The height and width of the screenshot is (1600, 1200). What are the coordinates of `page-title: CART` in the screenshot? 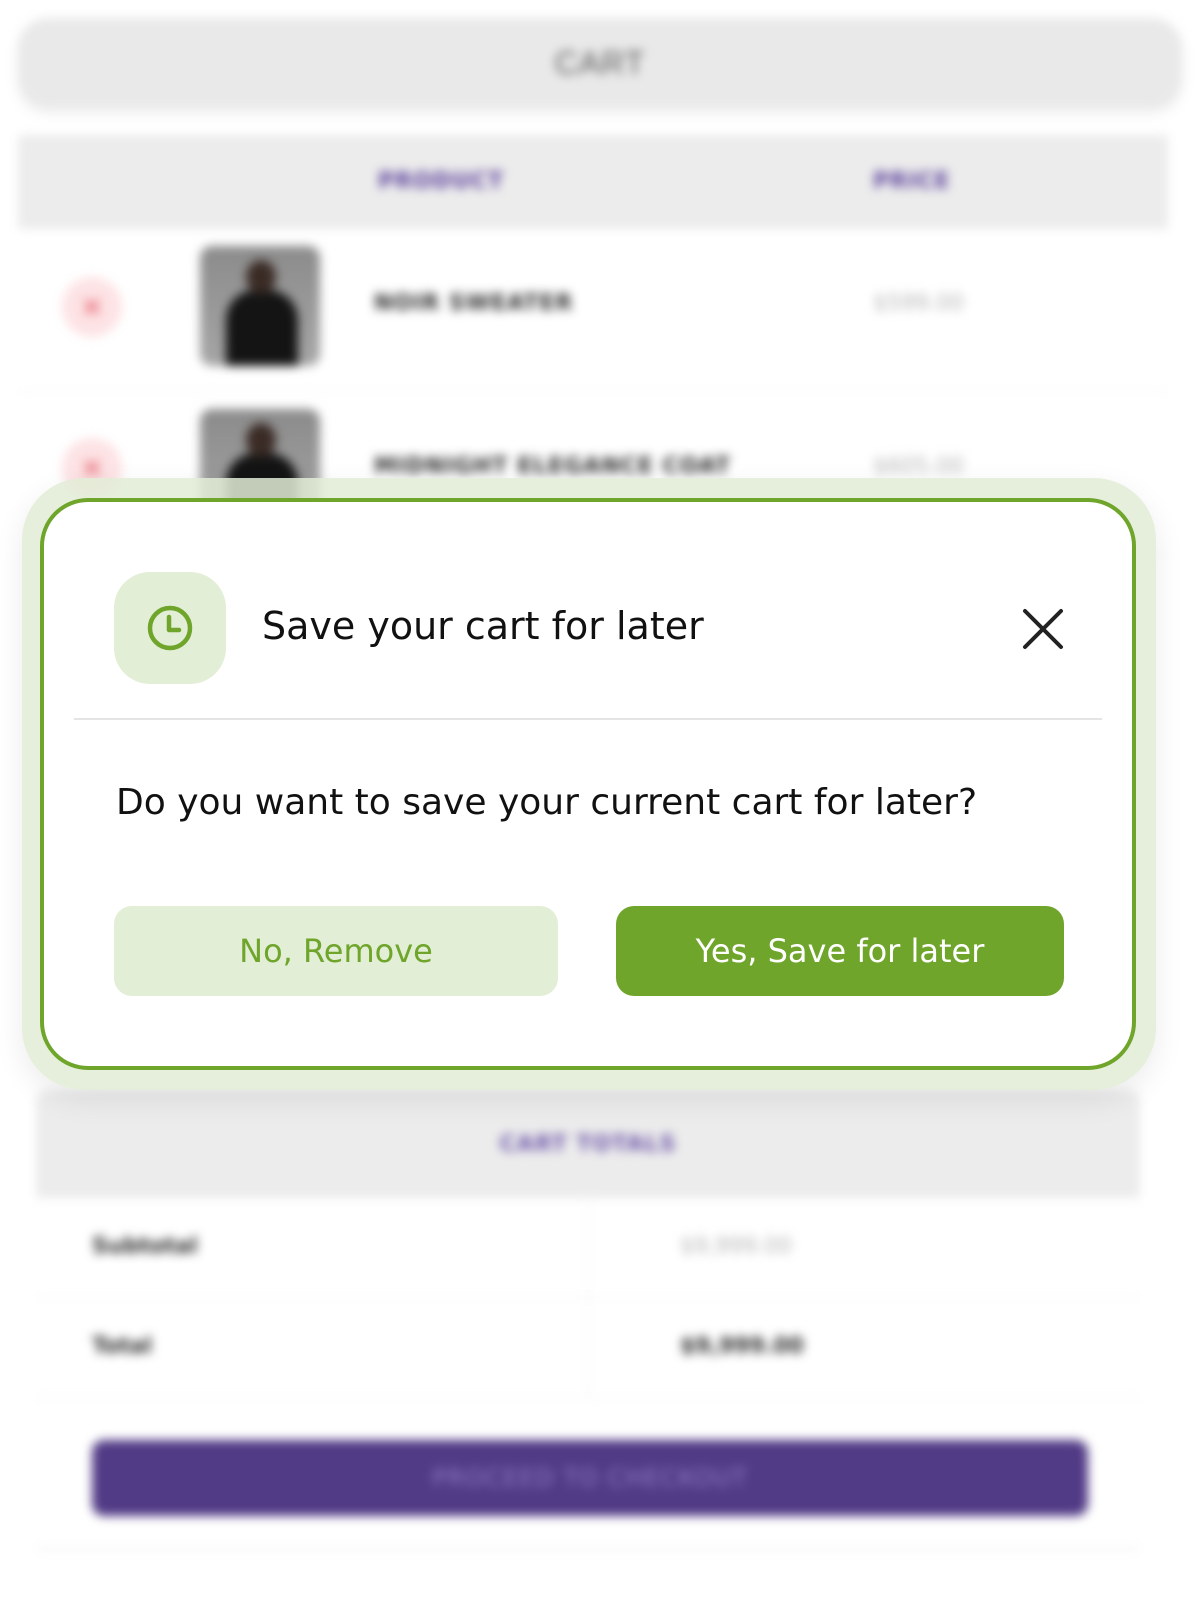 It's located at (600, 62).